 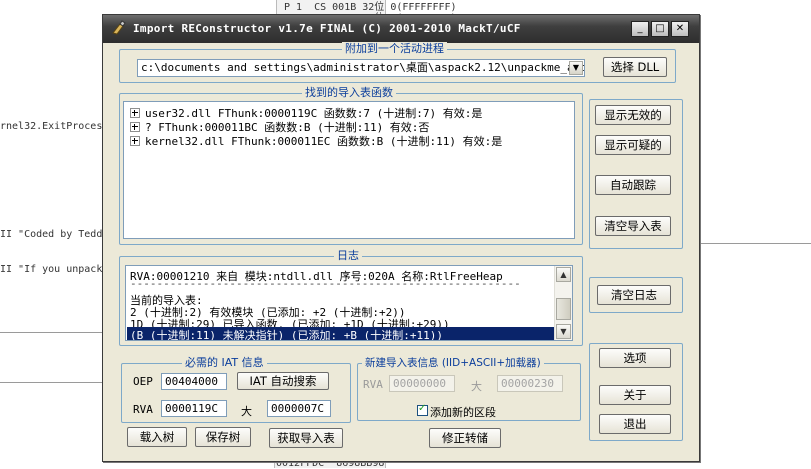 What do you see at coordinates (157, 437) in the screenshot?
I see `load-tree-button: 载入树` at bounding box center [157, 437].